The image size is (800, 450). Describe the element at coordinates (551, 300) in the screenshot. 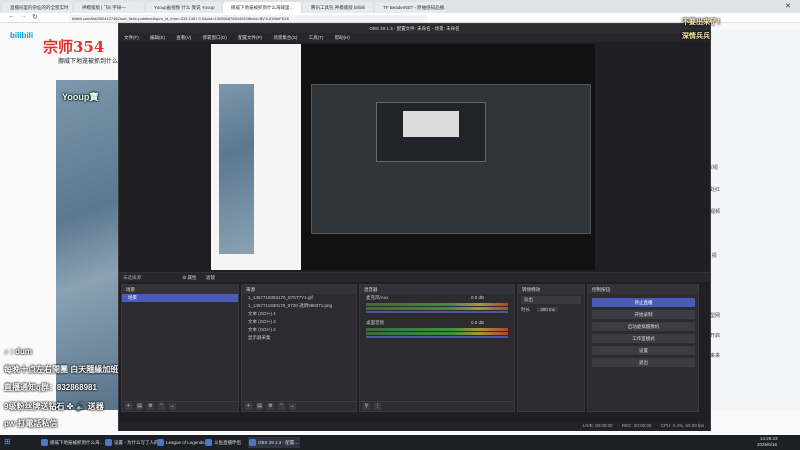

I see `transition-select: 淡出` at that location.